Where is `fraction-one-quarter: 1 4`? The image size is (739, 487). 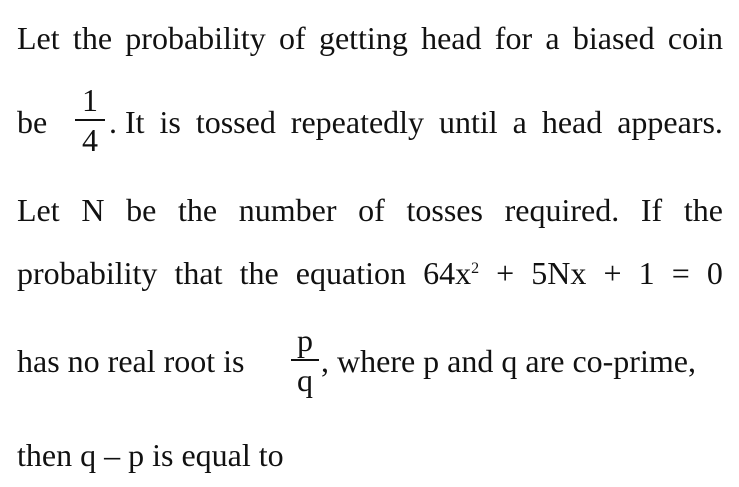 fraction-one-quarter: 1 4 is located at coordinates (90, 120).